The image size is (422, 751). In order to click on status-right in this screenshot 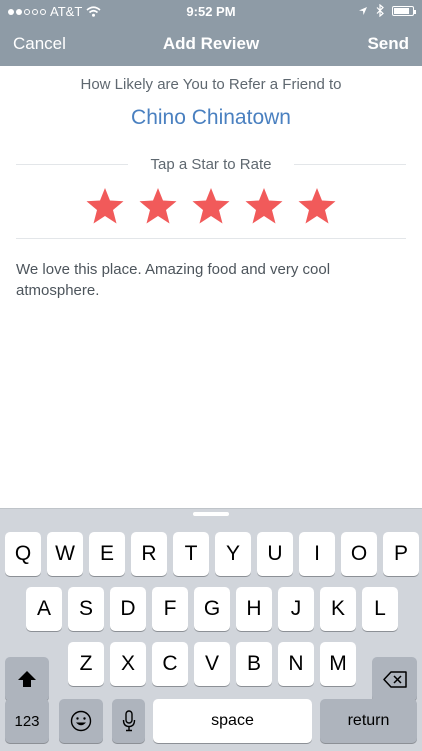, I will do `click(387, 10)`.